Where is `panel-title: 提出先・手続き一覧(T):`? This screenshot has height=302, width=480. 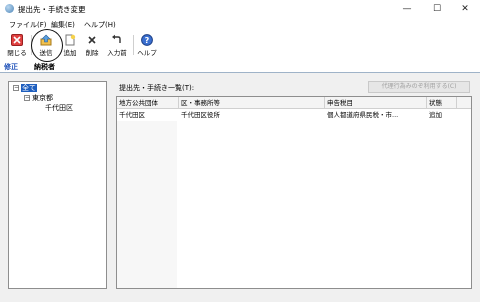 panel-title: 提出先・手続き一覧(T): is located at coordinates (157, 88).